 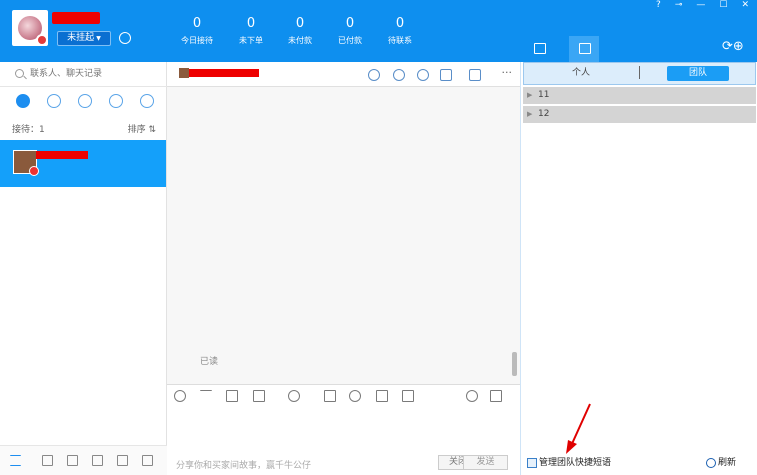 What do you see at coordinates (423, 75) in the screenshot?
I see `transfer-icon` at bounding box center [423, 75].